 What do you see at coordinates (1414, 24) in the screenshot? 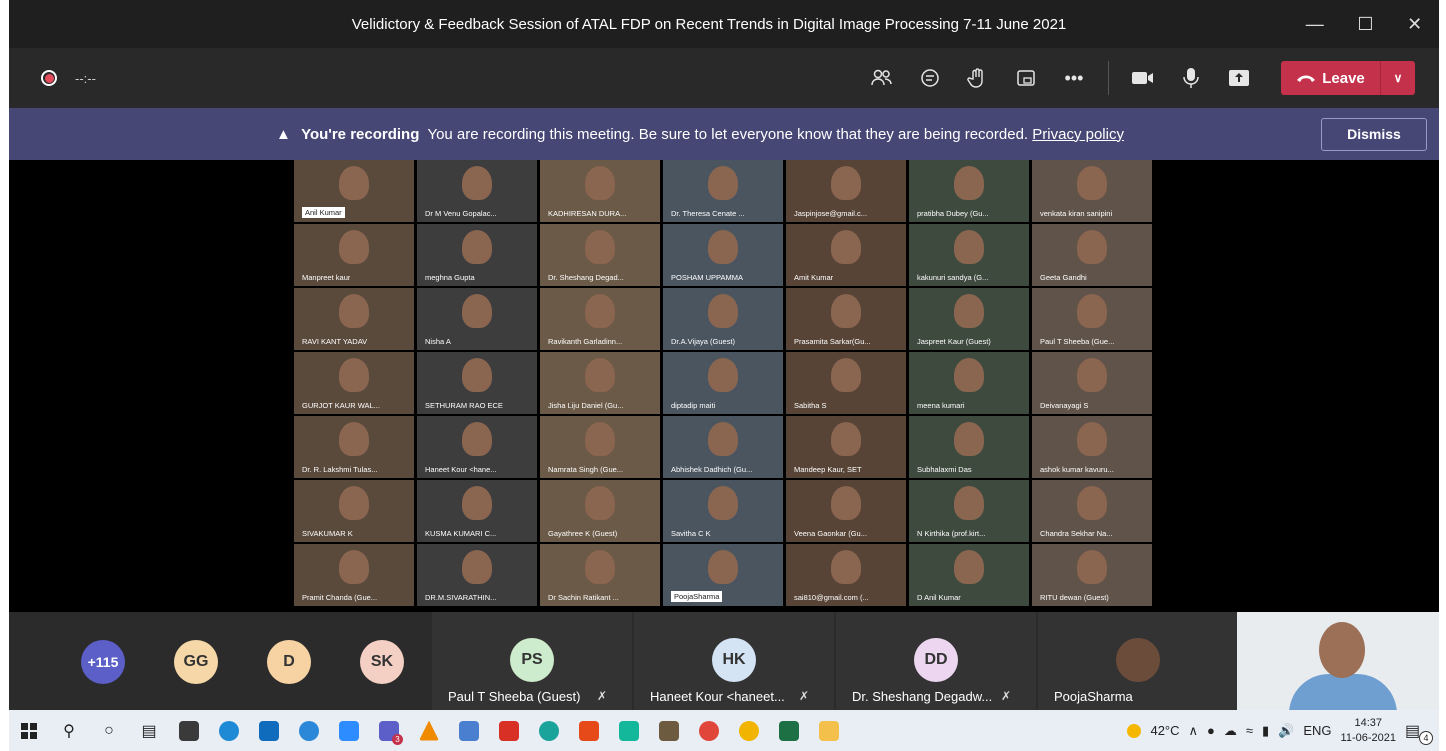
I see `close-button: ✕` at bounding box center [1414, 24].